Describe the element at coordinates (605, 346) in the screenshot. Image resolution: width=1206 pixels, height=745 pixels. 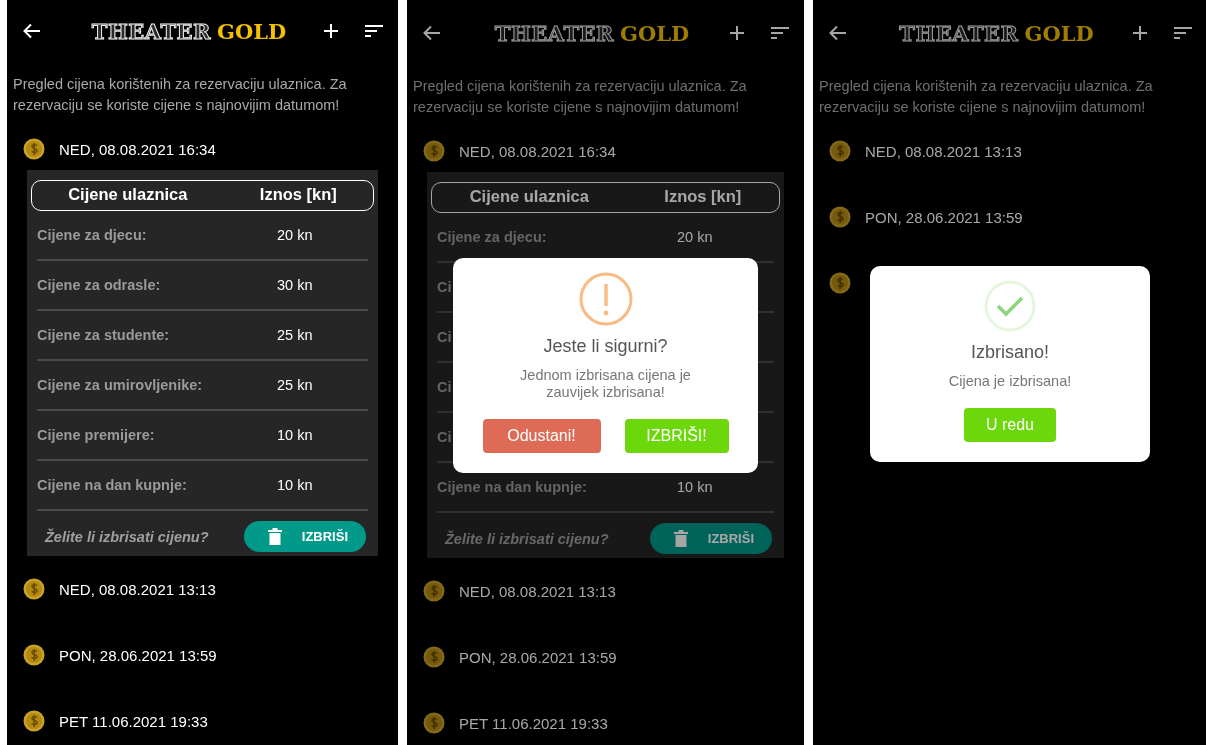
I see `dialog-title: Jeste li sigurni?` at that location.